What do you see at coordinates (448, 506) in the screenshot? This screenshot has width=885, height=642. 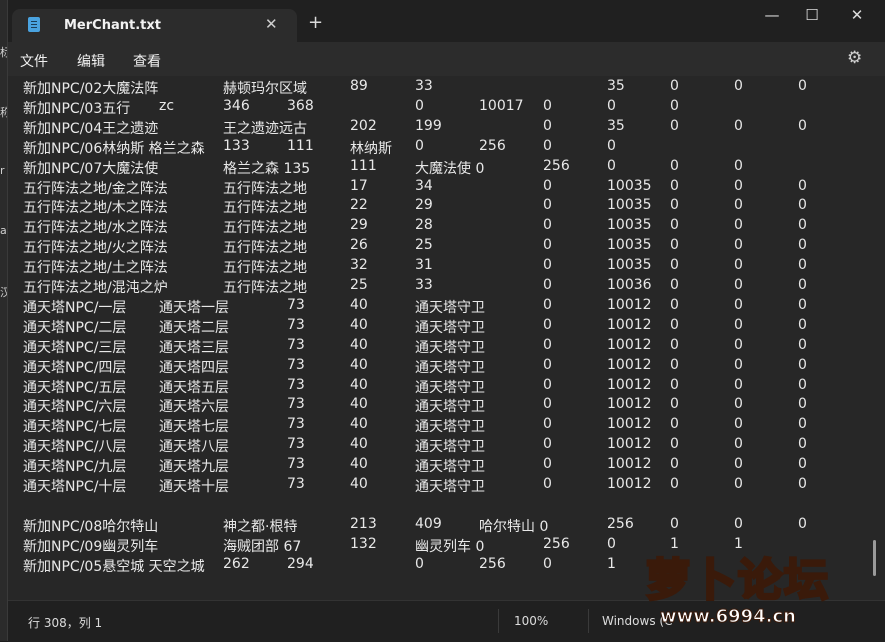 I see `text-line` at bounding box center [448, 506].